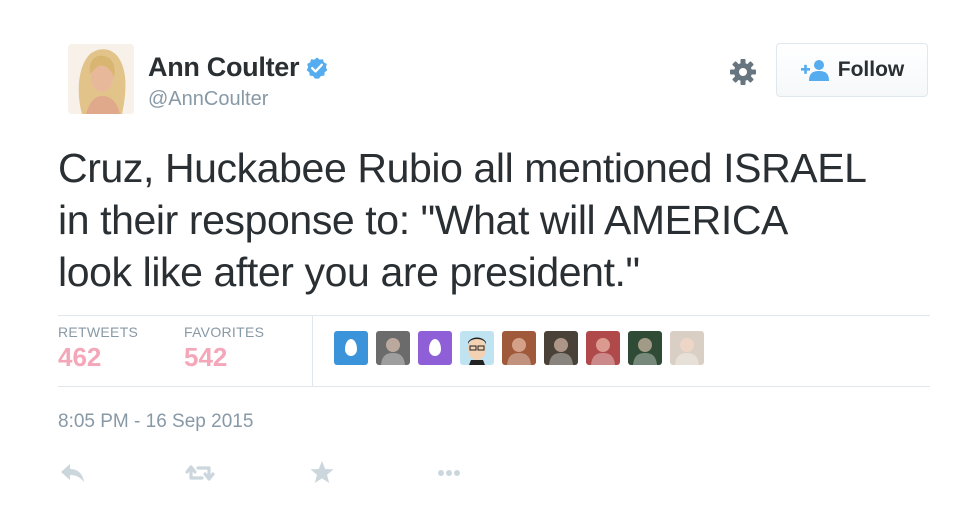 The width and height of the screenshot is (980, 530). I want to click on tweet-stats: RETWEETS 462 FAVORITES 542, so click(494, 352).